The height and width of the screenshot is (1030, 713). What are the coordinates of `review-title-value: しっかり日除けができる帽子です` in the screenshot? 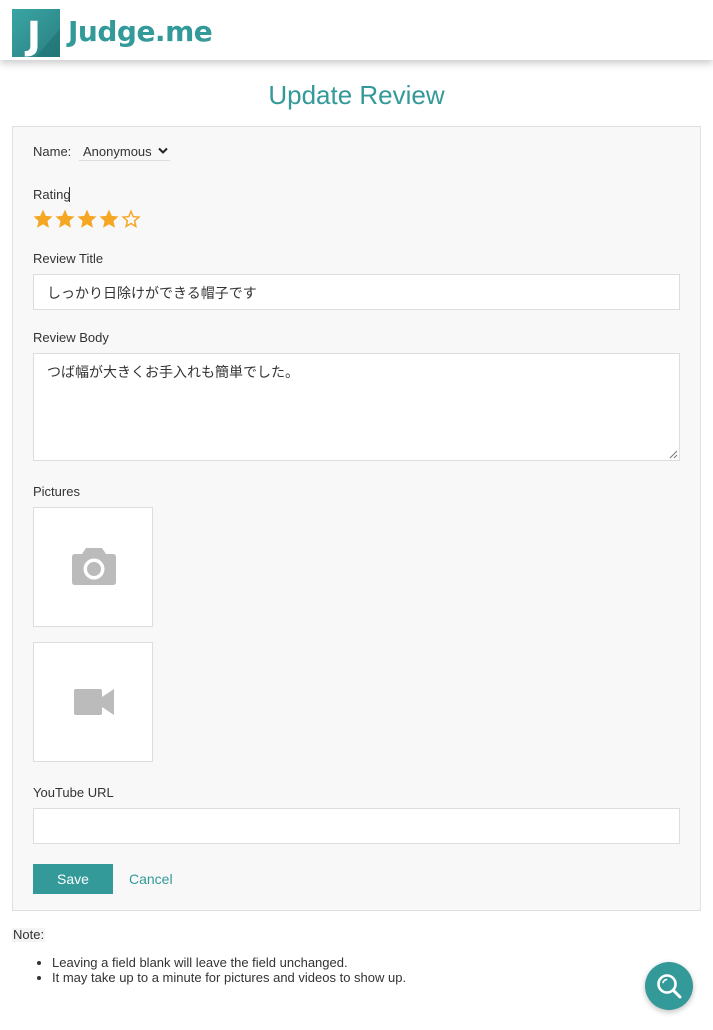 It's located at (152, 293).